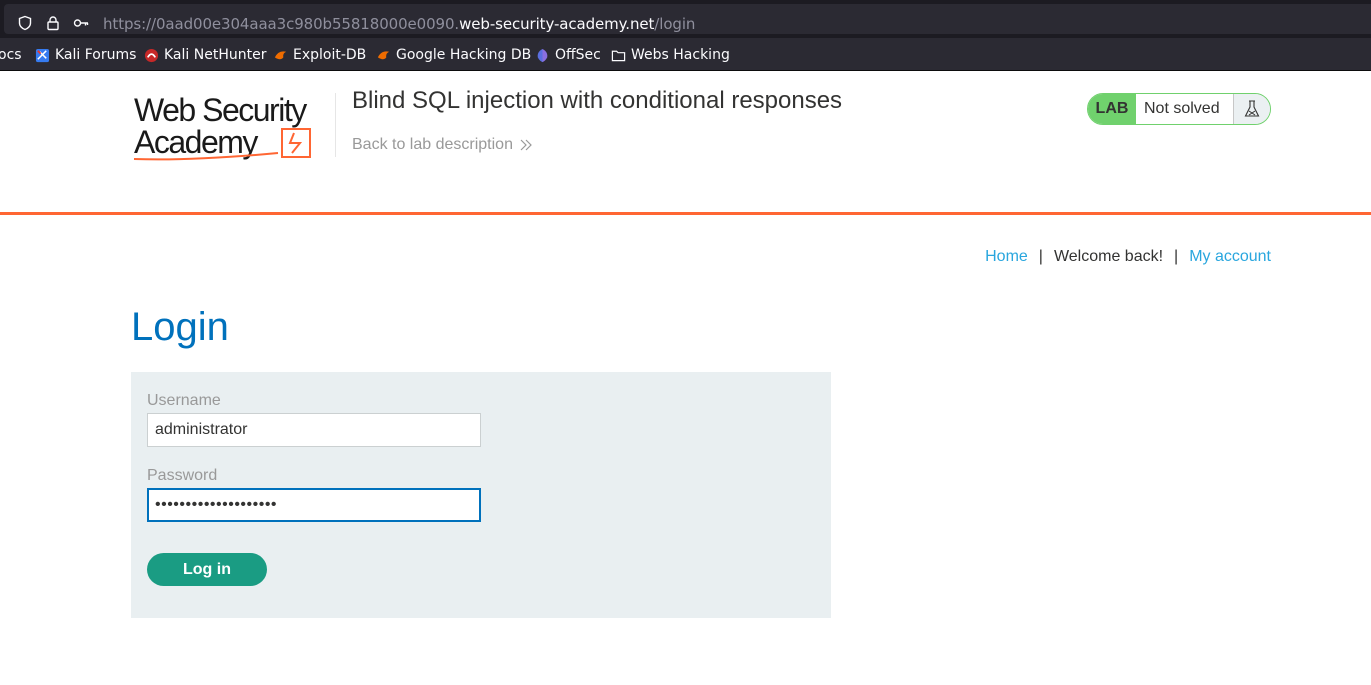  What do you see at coordinates (220, 110) in the screenshot?
I see `logo-line1: Web Security` at bounding box center [220, 110].